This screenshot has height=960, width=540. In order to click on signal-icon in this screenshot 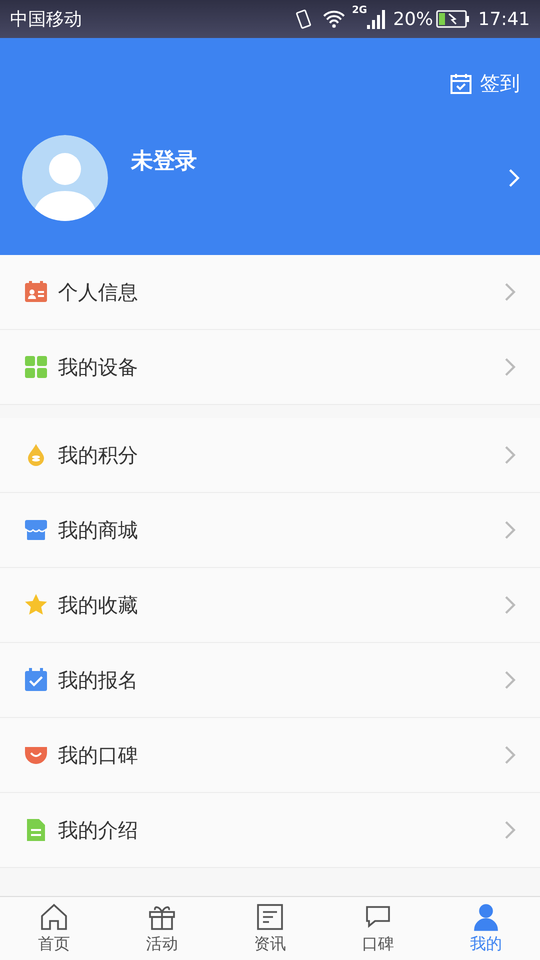, I will do `click(376, 19)`.